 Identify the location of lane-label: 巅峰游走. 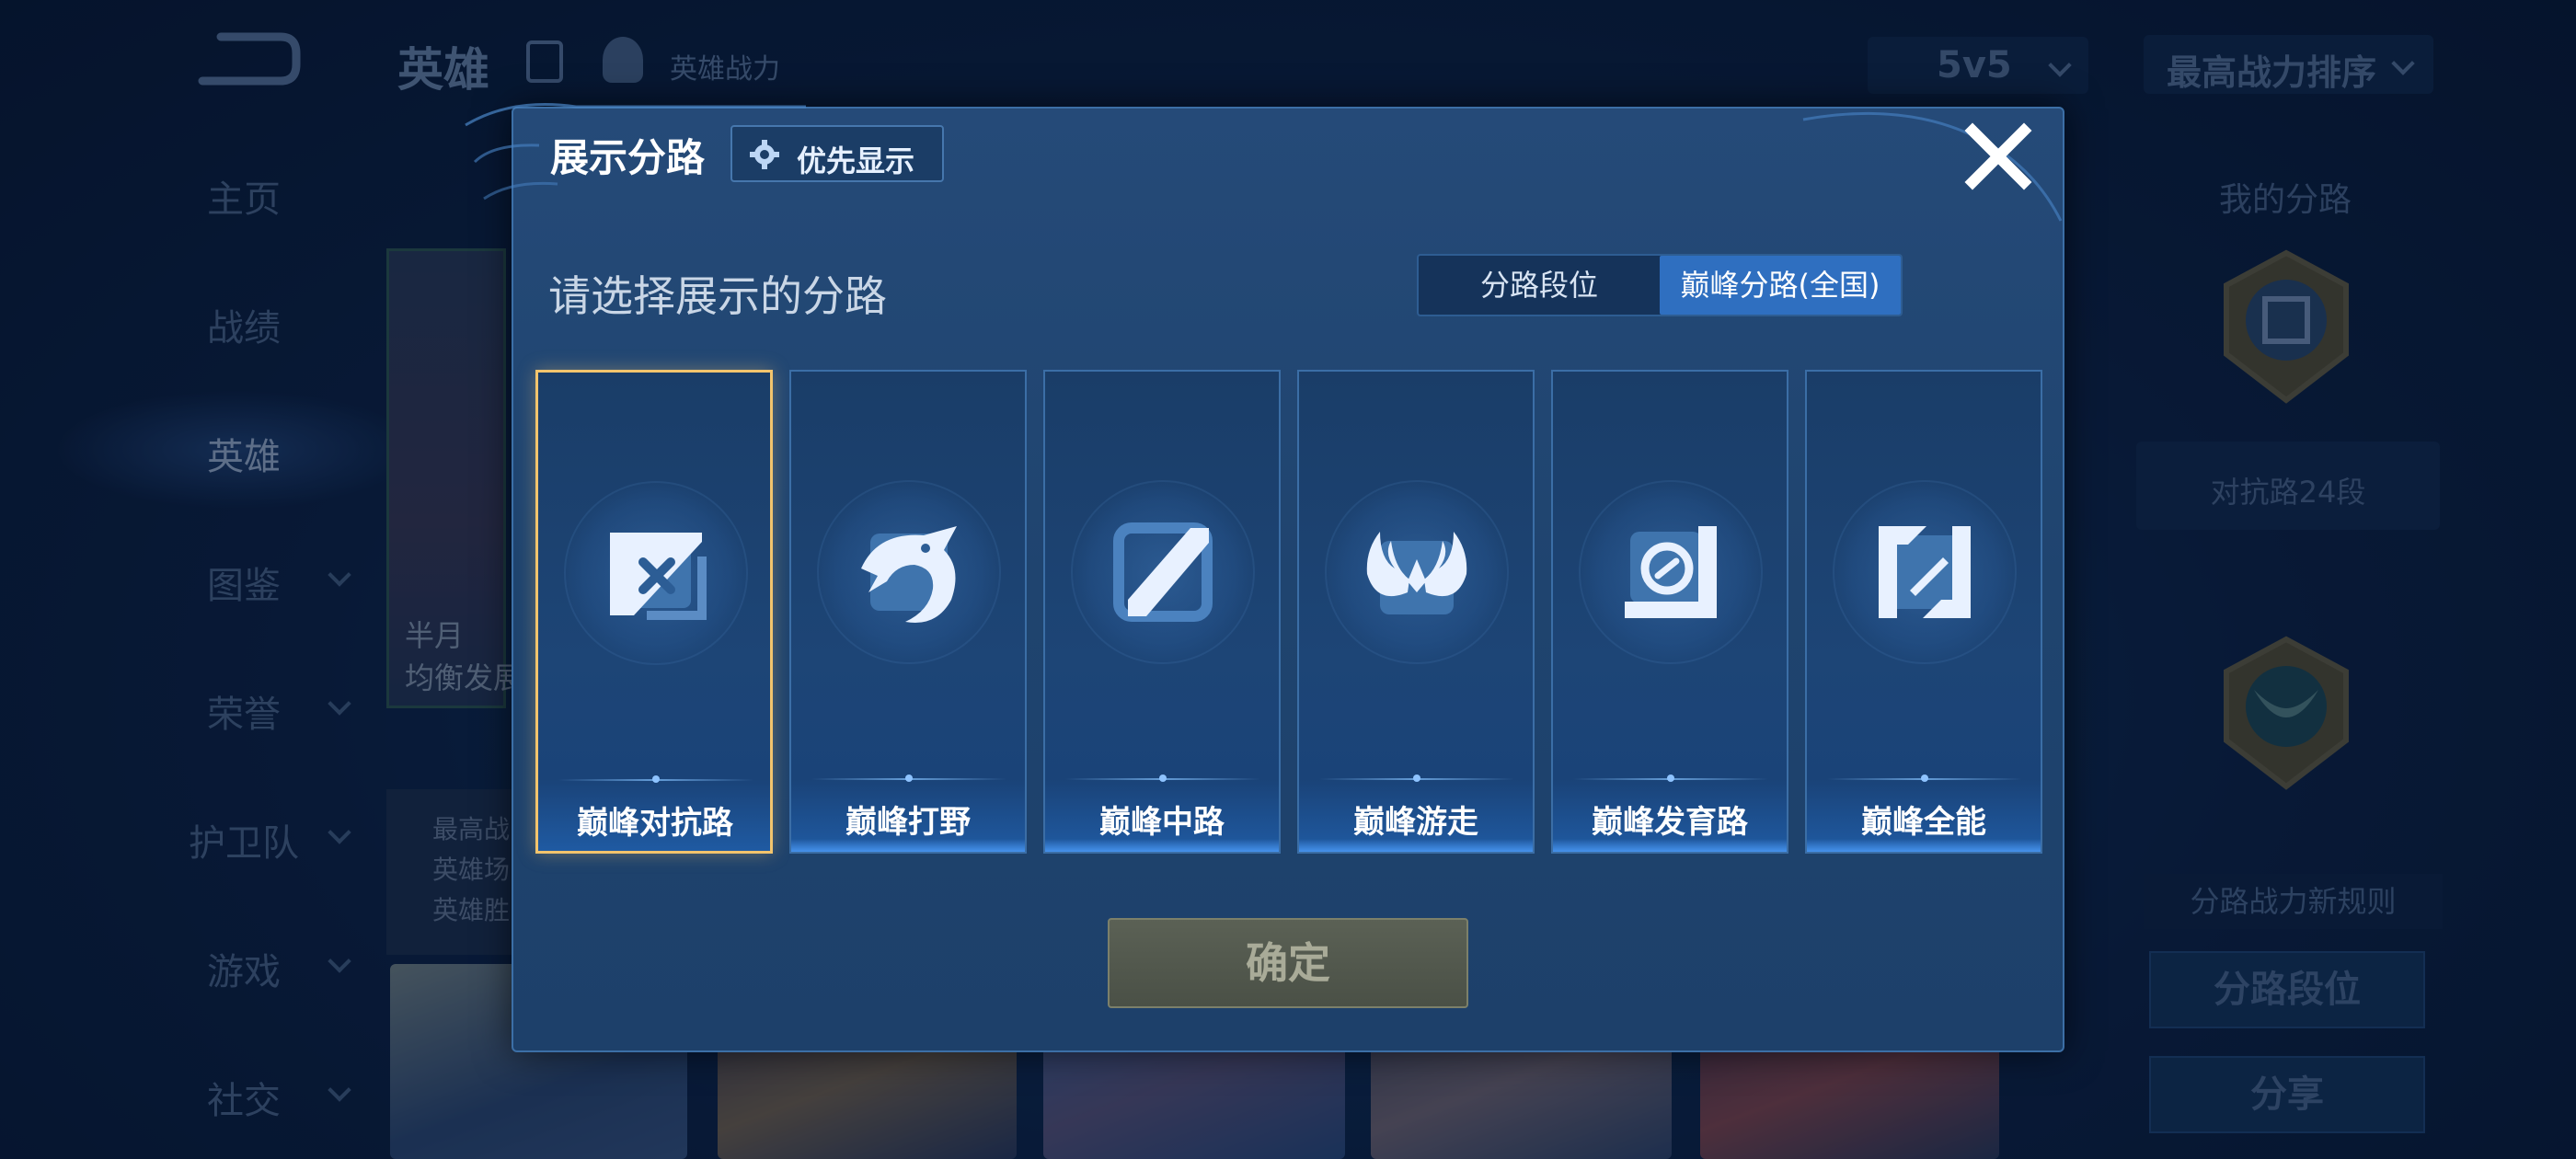
(1415, 822).